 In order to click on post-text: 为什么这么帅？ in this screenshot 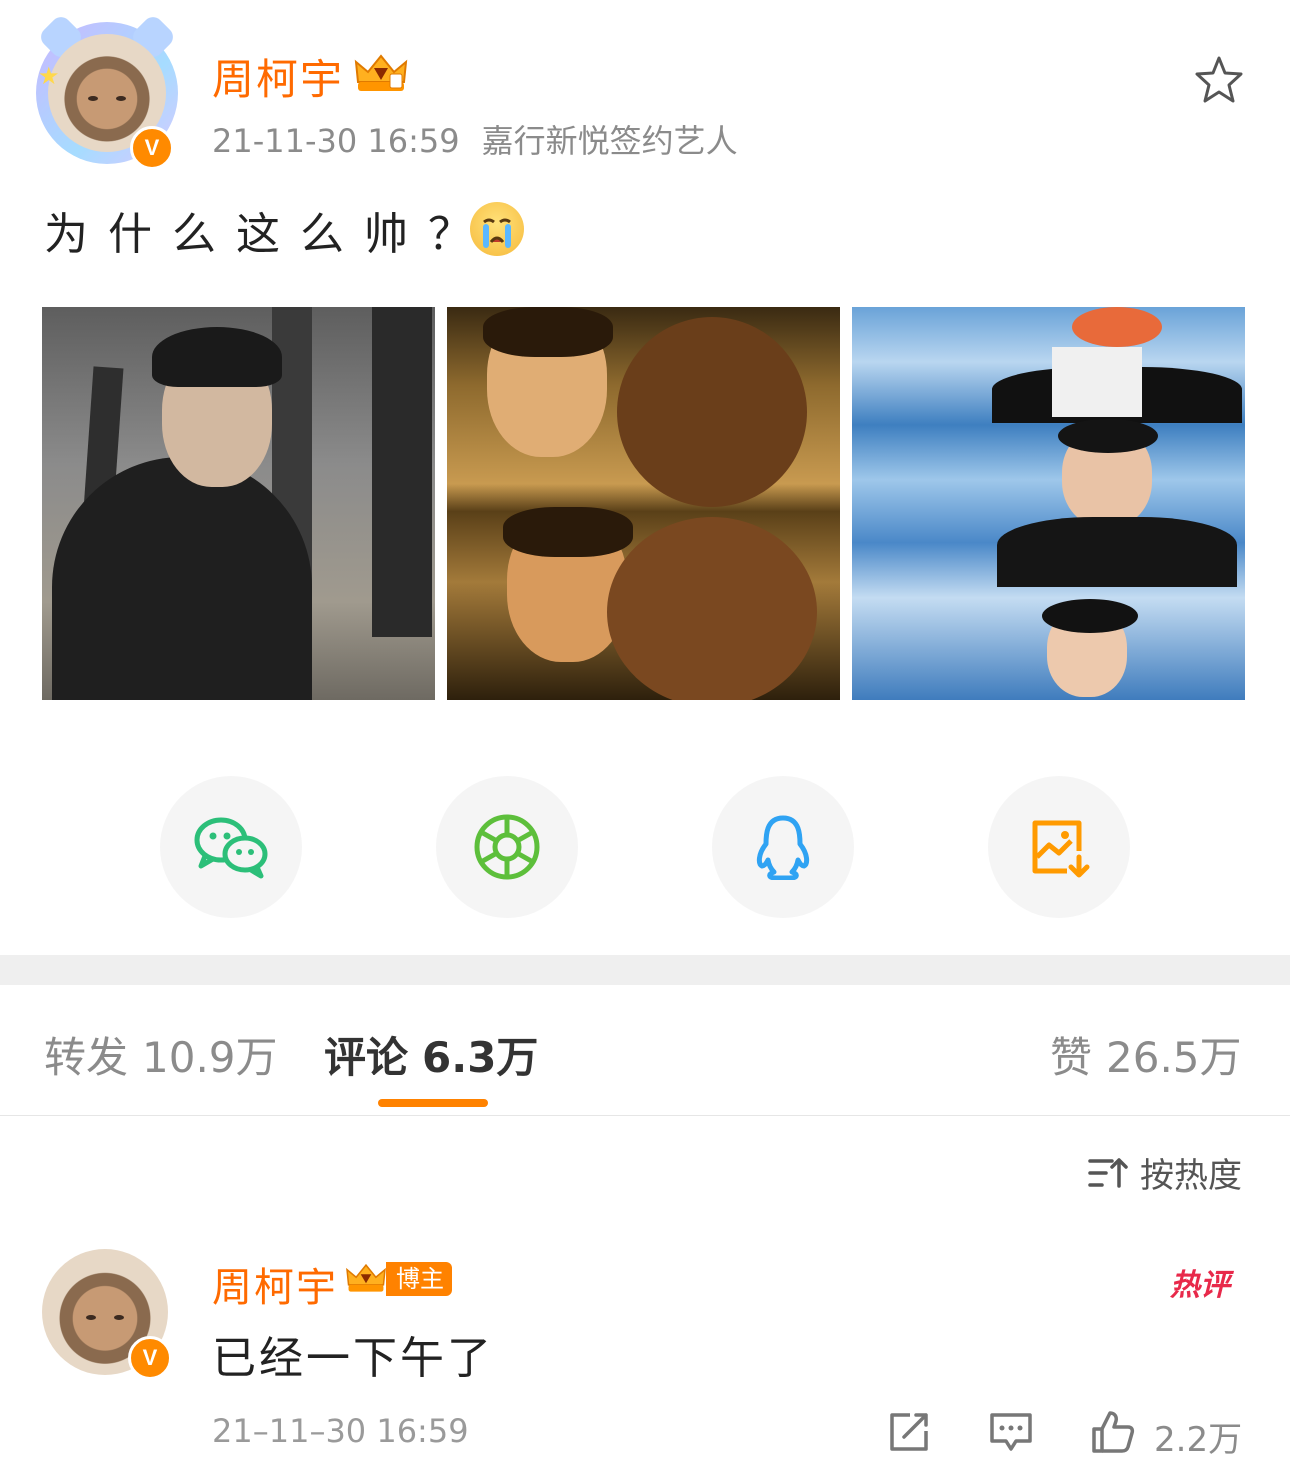, I will do `click(268, 234)`.